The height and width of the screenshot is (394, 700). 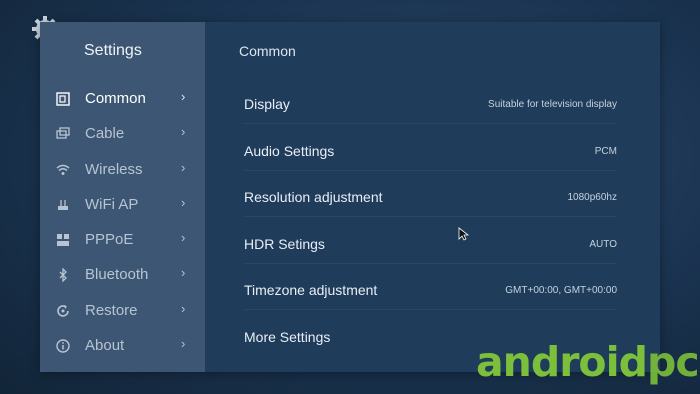 What do you see at coordinates (114, 169) in the screenshot?
I see `sidebar-item-label: Wireless` at bounding box center [114, 169].